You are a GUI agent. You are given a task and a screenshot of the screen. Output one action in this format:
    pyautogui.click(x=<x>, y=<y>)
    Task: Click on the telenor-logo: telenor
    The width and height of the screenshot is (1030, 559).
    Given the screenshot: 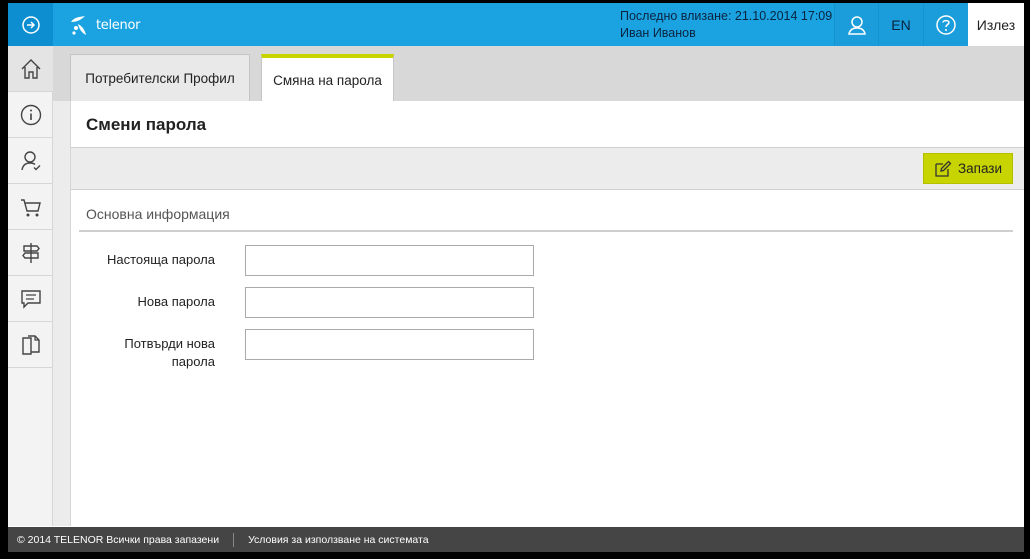 What is the action you would take?
    pyautogui.click(x=104, y=25)
    